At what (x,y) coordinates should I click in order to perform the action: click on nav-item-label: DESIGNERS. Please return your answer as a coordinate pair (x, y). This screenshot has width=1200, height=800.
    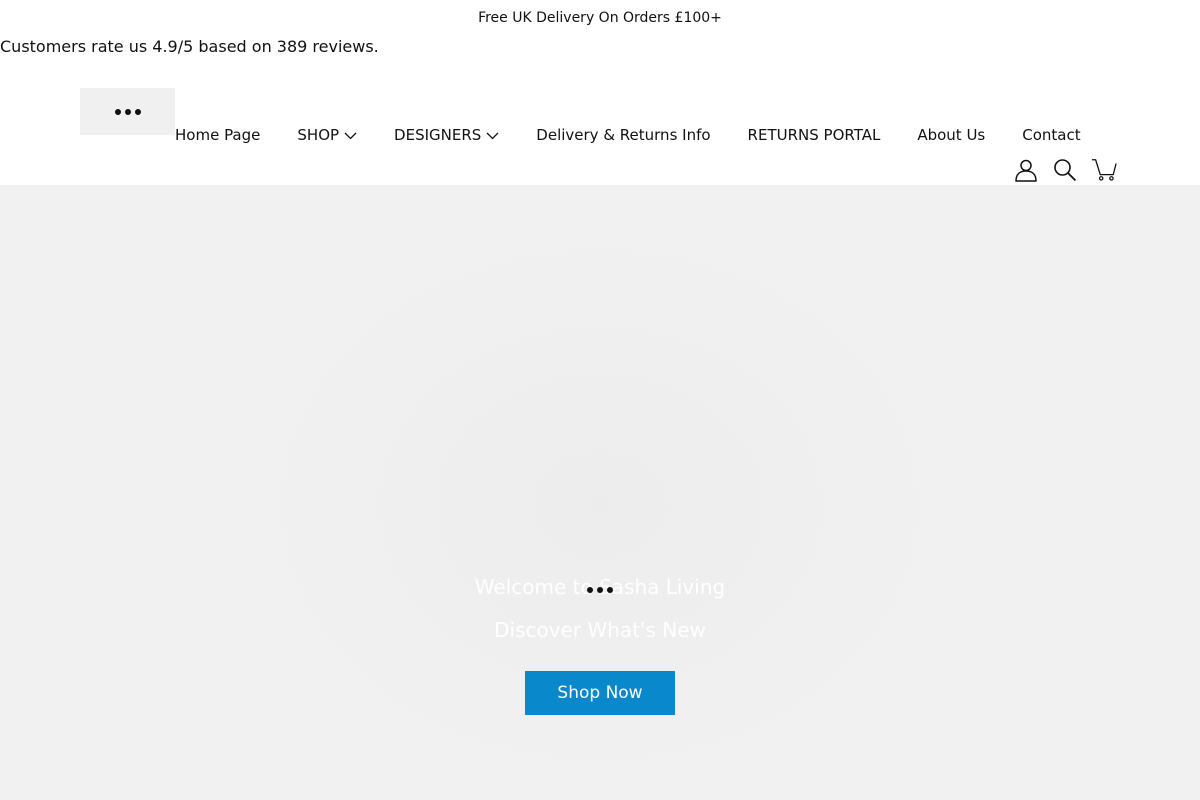
    Looking at the image, I should click on (438, 135).